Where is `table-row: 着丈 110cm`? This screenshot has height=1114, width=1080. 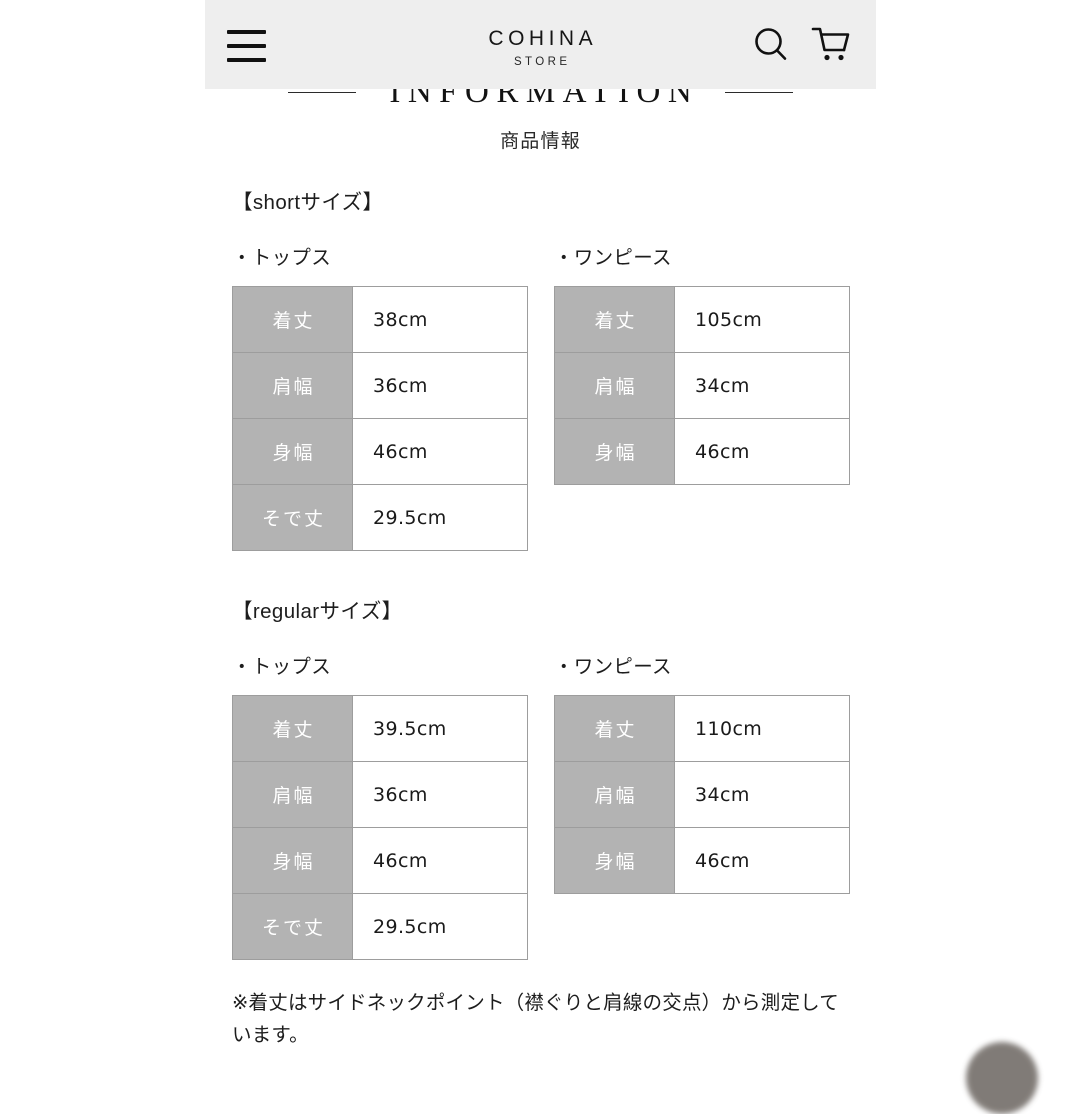
table-row: 着丈 110cm is located at coordinates (702, 729).